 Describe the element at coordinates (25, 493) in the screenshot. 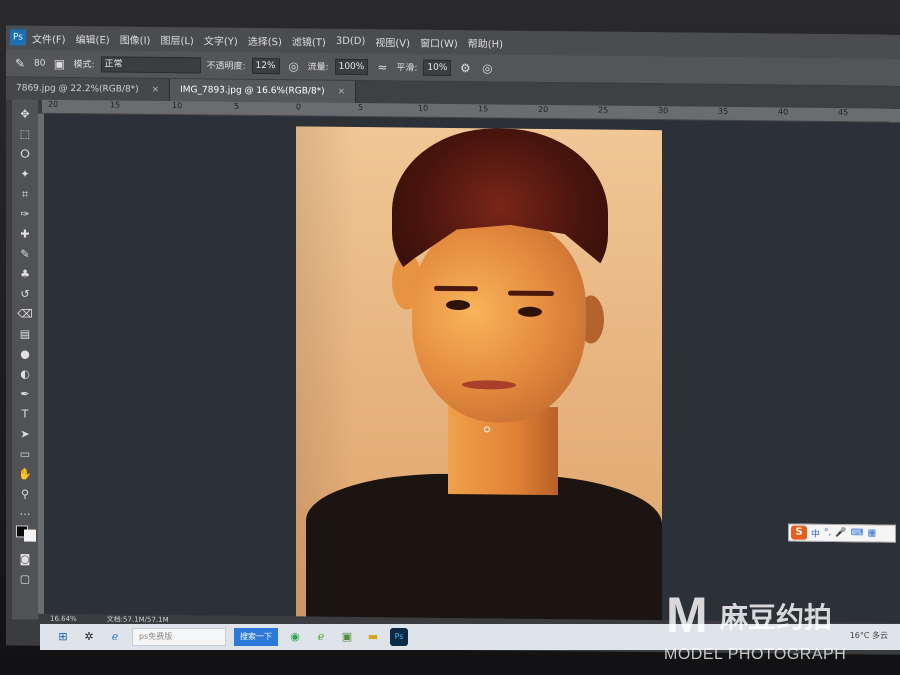

I see `zoom-tool-icon: ⚲` at that location.